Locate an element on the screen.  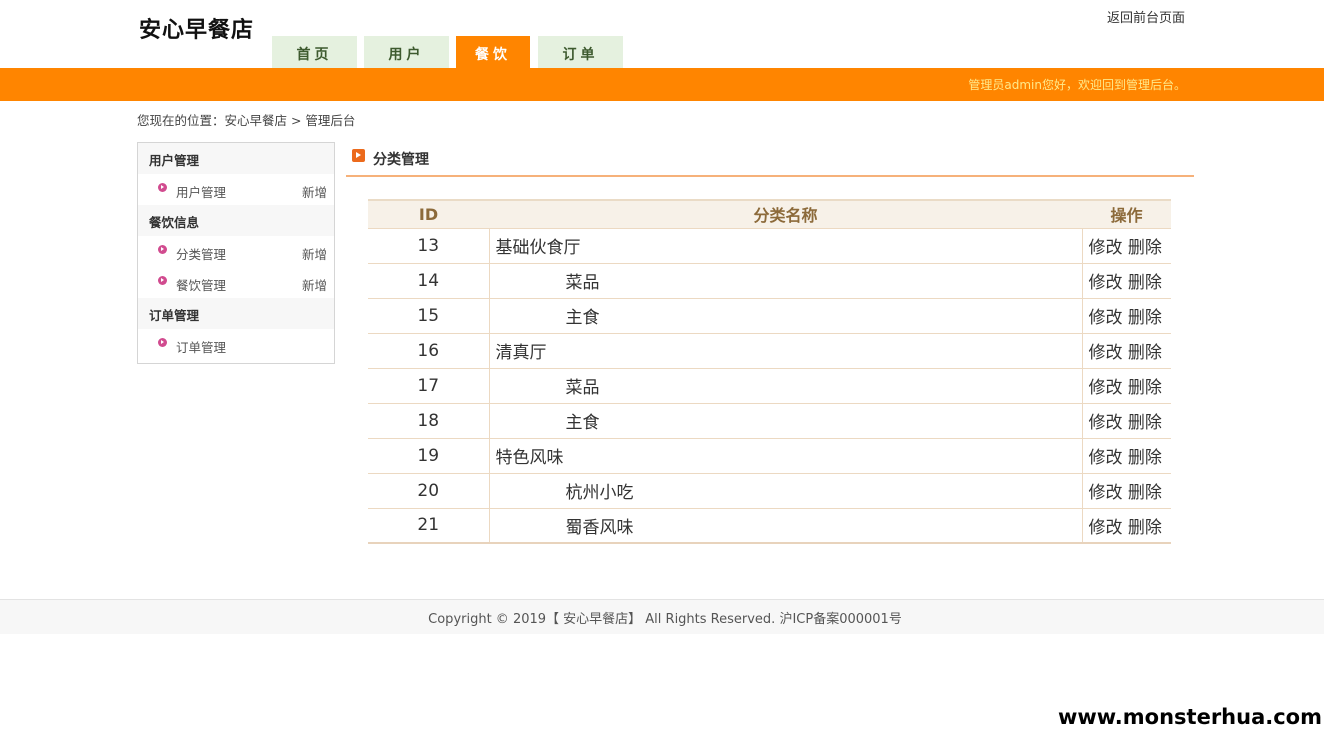
add-user-link: 新增 is located at coordinates (314, 191).